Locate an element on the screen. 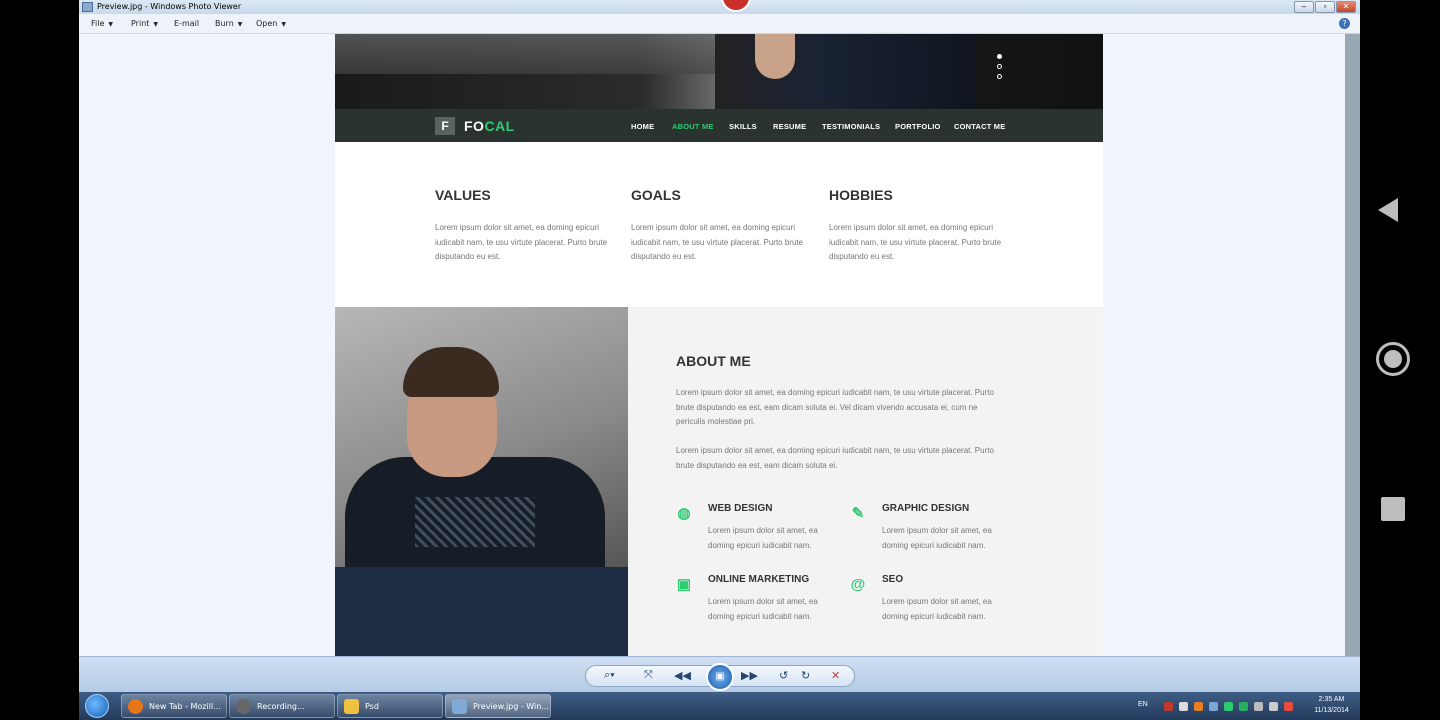 Image resolution: width=1440 pixels, height=720 pixels. service-title-online-marketing: ONLINE MARKETING is located at coordinates (759, 579).